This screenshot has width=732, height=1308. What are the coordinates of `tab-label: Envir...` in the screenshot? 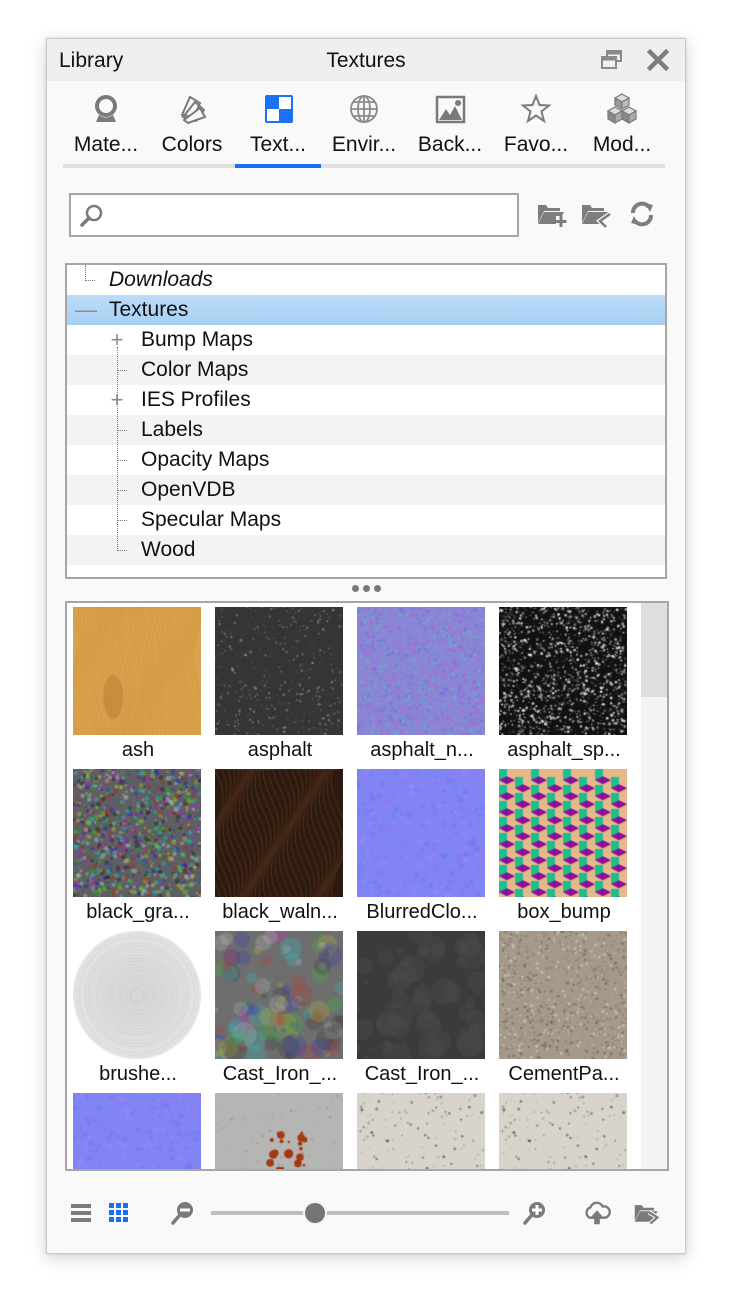 It's located at (364, 144).